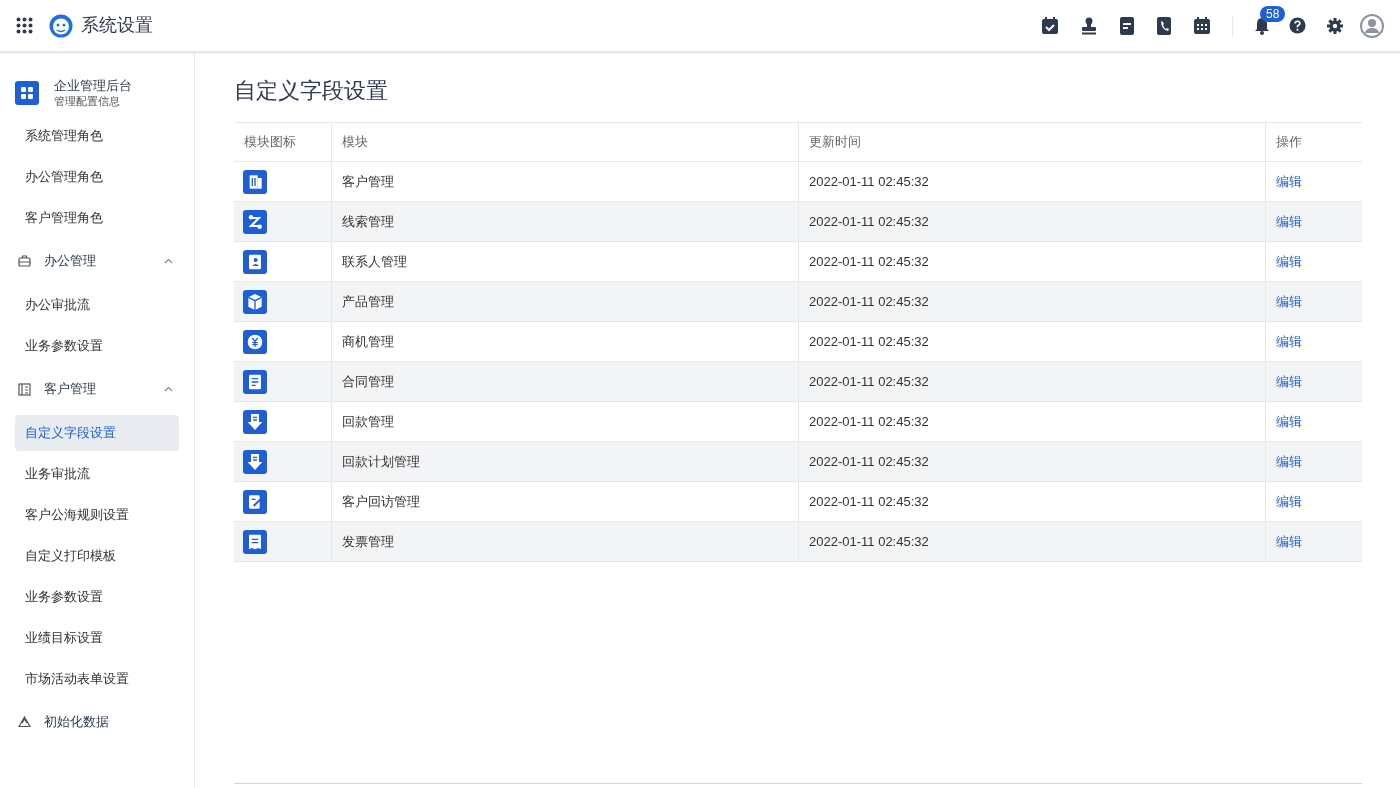 This screenshot has width=1400, height=788. What do you see at coordinates (255, 261) in the screenshot?
I see `contact-card-icon` at bounding box center [255, 261].